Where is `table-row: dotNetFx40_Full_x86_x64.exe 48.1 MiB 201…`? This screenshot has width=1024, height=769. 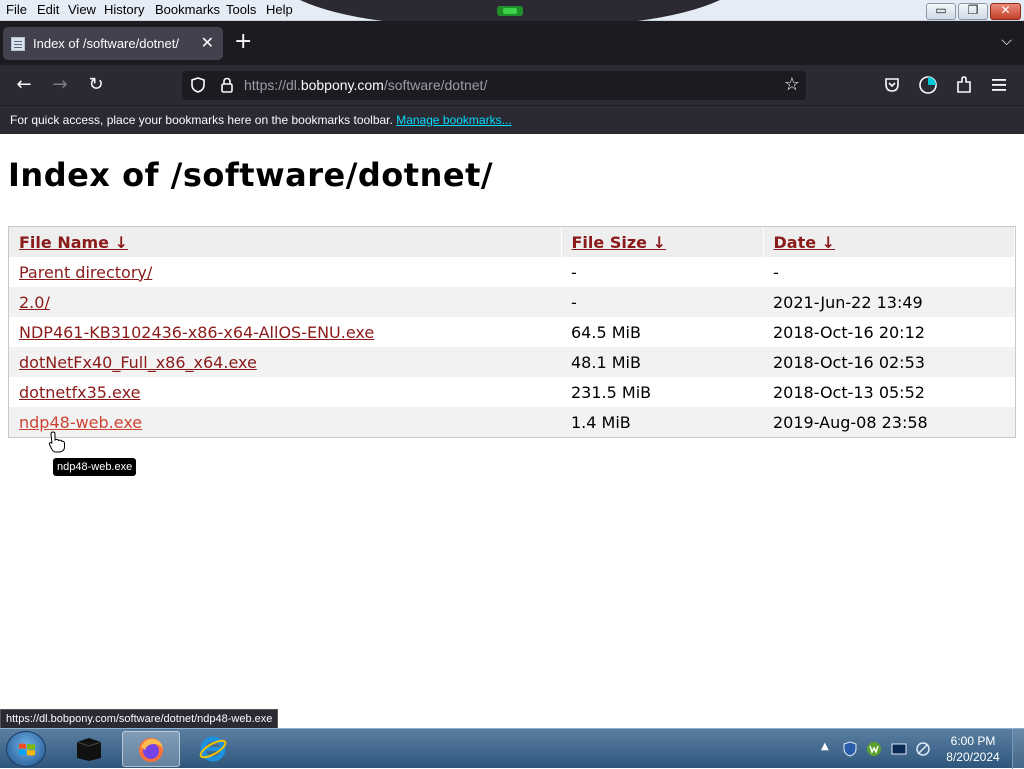
table-row: dotNetFx40_Full_x86_x64.exe 48.1 MiB 201… is located at coordinates (512, 362).